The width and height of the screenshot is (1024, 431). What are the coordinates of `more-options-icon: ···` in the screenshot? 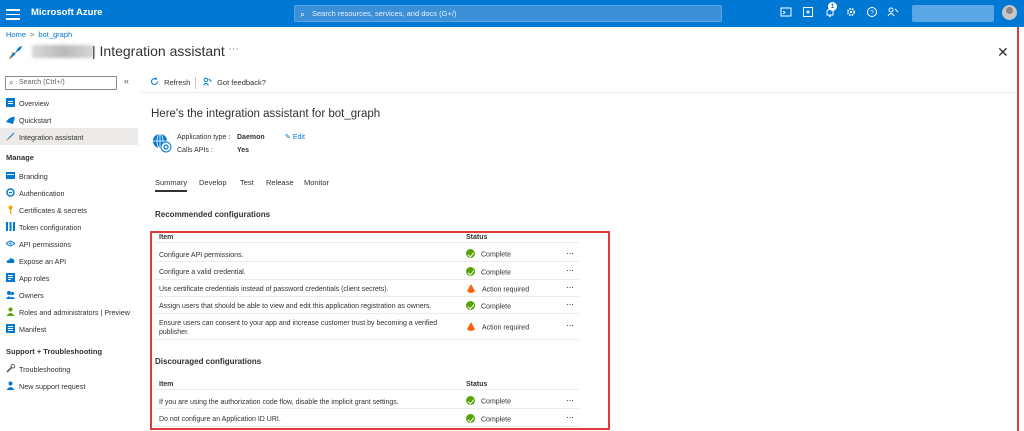 It's located at (233, 49).